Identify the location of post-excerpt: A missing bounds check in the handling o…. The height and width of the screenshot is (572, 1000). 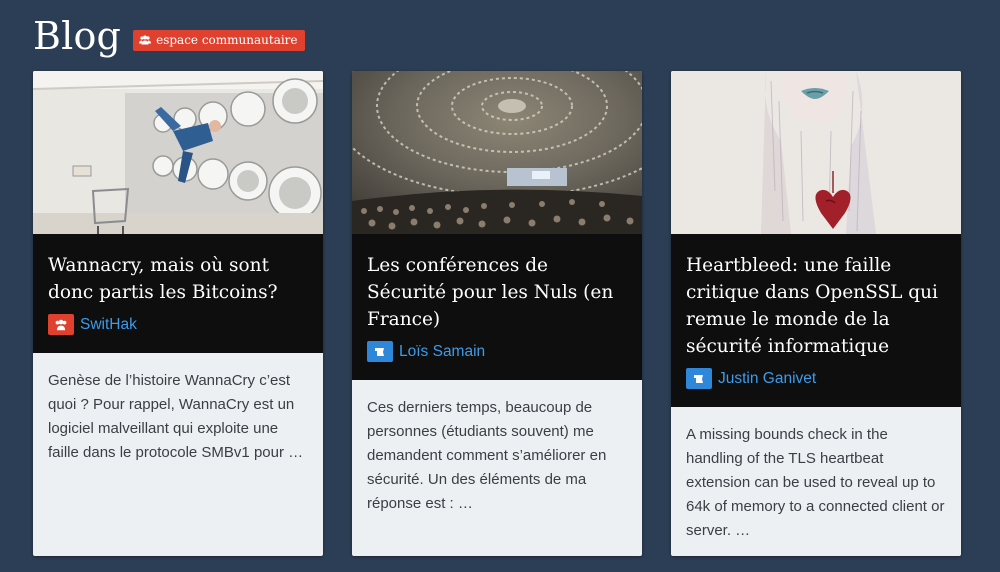
(815, 482).